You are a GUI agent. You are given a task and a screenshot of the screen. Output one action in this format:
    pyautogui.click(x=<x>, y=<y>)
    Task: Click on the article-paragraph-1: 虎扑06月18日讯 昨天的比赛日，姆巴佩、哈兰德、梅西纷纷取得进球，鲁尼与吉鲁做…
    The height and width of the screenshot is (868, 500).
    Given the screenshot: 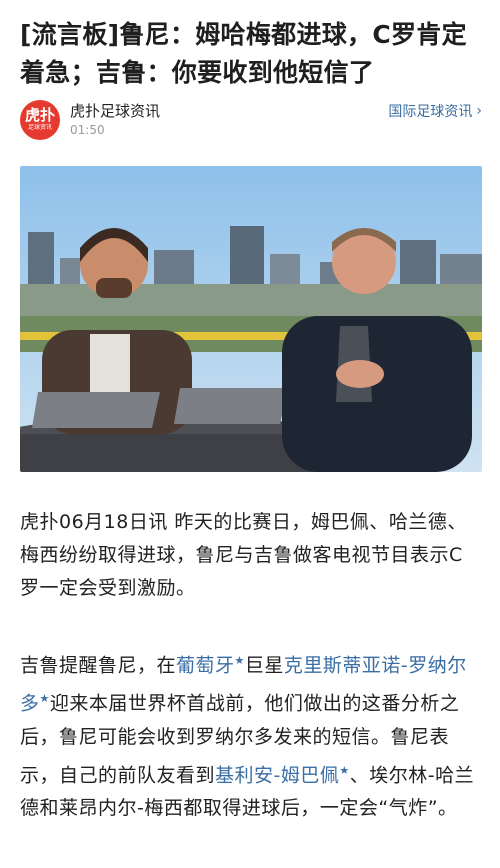 What is the action you would take?
    pyautogui.click(x=243, y=555)
    